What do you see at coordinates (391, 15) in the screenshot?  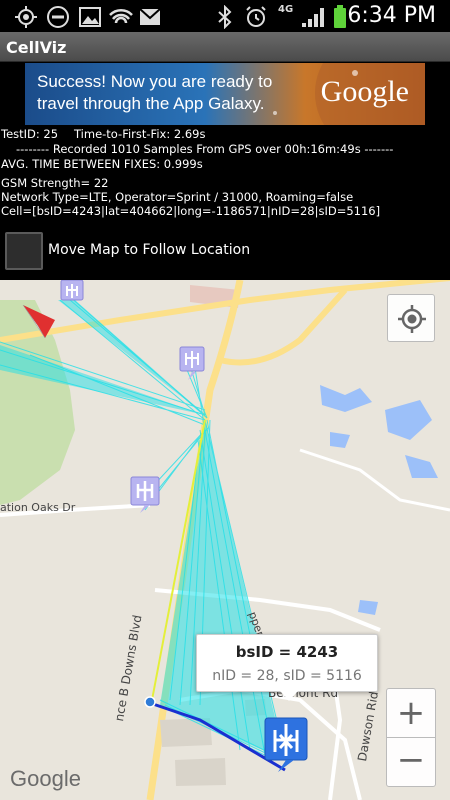 I see `clock: 6:34 PM` at bounding box center [391, 15].